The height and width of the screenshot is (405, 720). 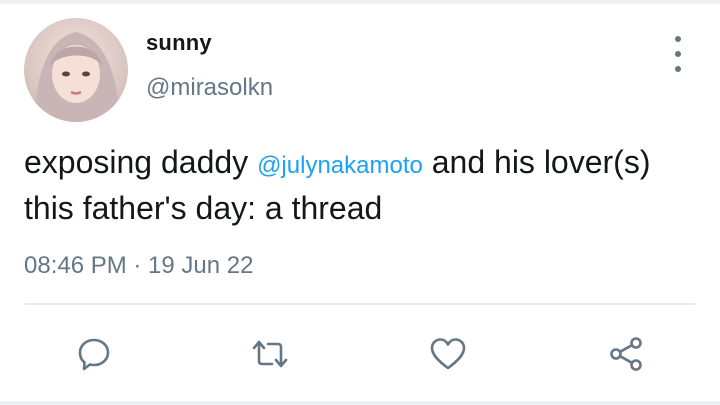 I want to click on avatar, so click(x=76, y=70).